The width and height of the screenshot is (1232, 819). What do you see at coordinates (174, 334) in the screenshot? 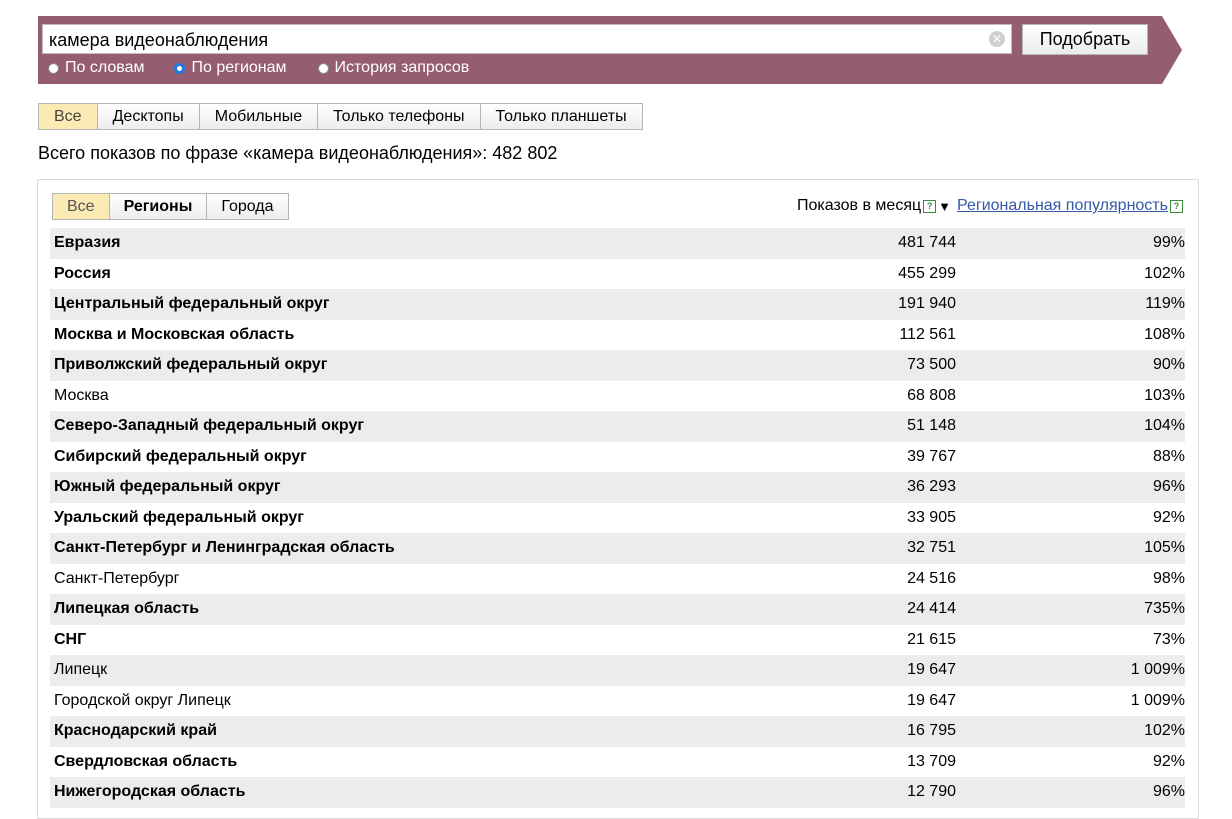
I see `region-name: Москва и Московская область` at bounding box center [174, 334].